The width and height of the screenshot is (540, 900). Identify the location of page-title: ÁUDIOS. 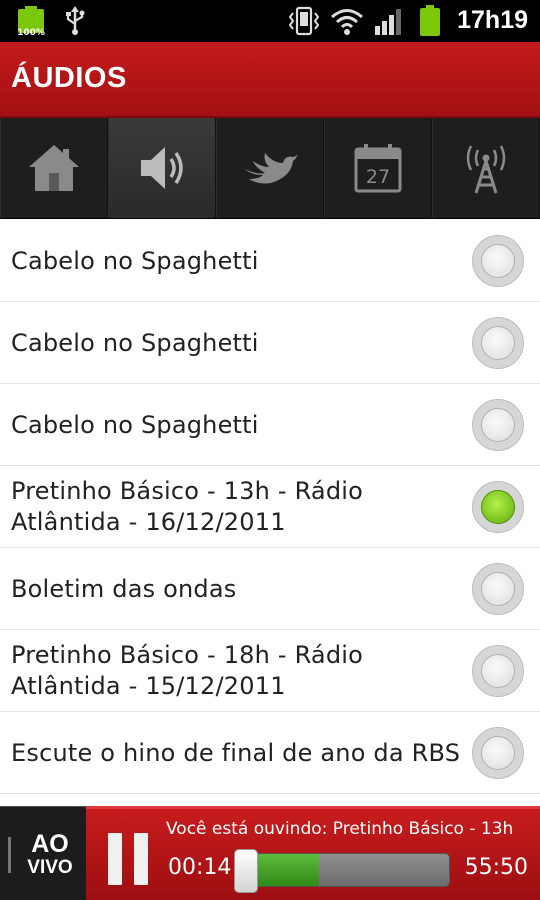
(69, 78).